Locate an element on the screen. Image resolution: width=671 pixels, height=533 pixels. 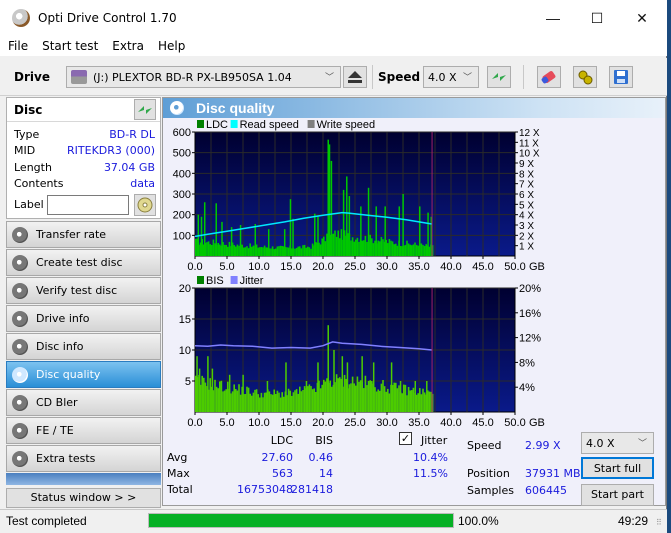
menu-help: Help is located at coordinates (171, 46).